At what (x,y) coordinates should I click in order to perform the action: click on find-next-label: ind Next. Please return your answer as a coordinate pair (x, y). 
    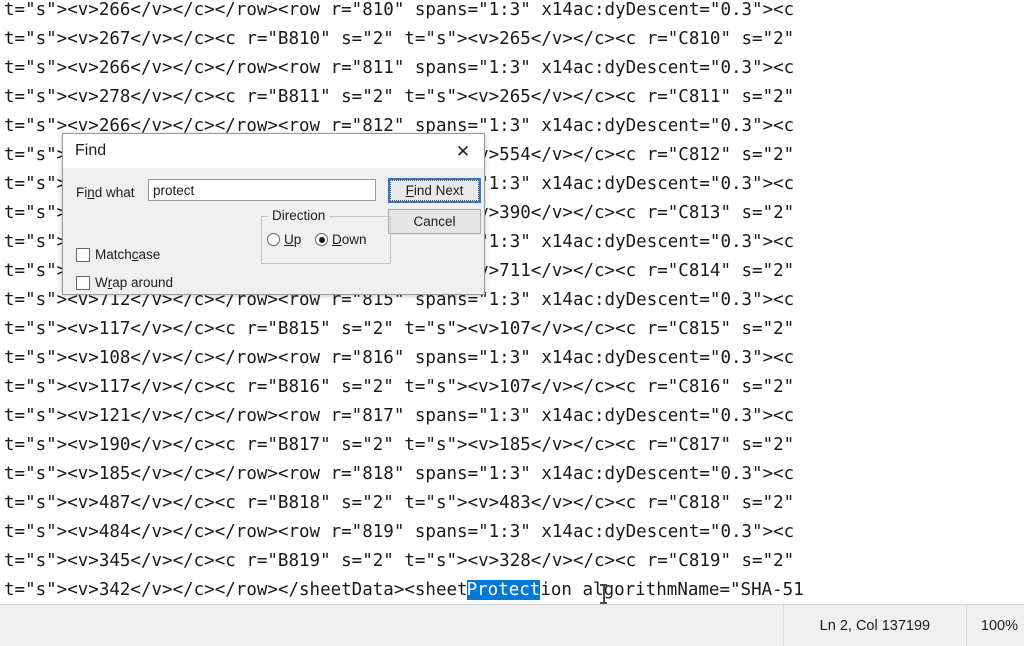
    Looking at the image, I should click on (438, 190).